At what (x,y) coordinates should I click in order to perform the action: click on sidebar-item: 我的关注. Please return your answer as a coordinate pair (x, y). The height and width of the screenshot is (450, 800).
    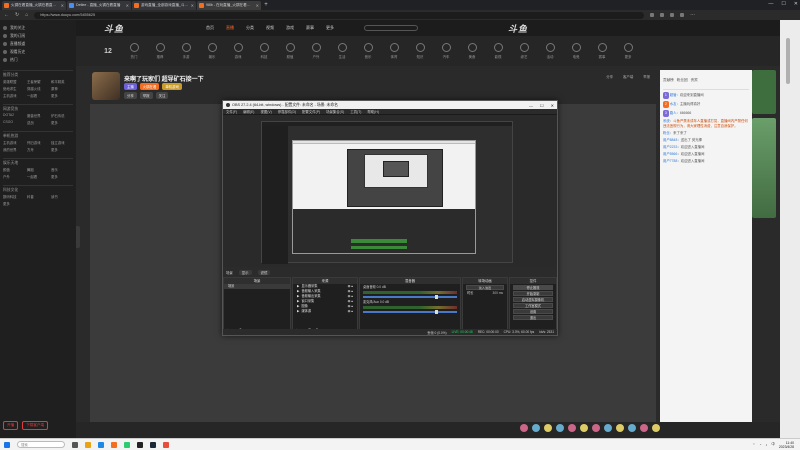
    Looking at the image, I should click on (38, 28).